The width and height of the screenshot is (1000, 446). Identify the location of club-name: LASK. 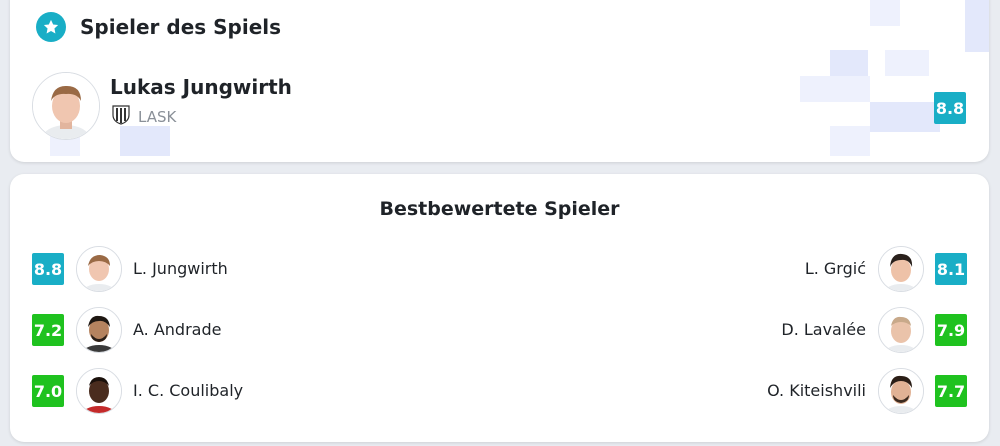
(157, 117).